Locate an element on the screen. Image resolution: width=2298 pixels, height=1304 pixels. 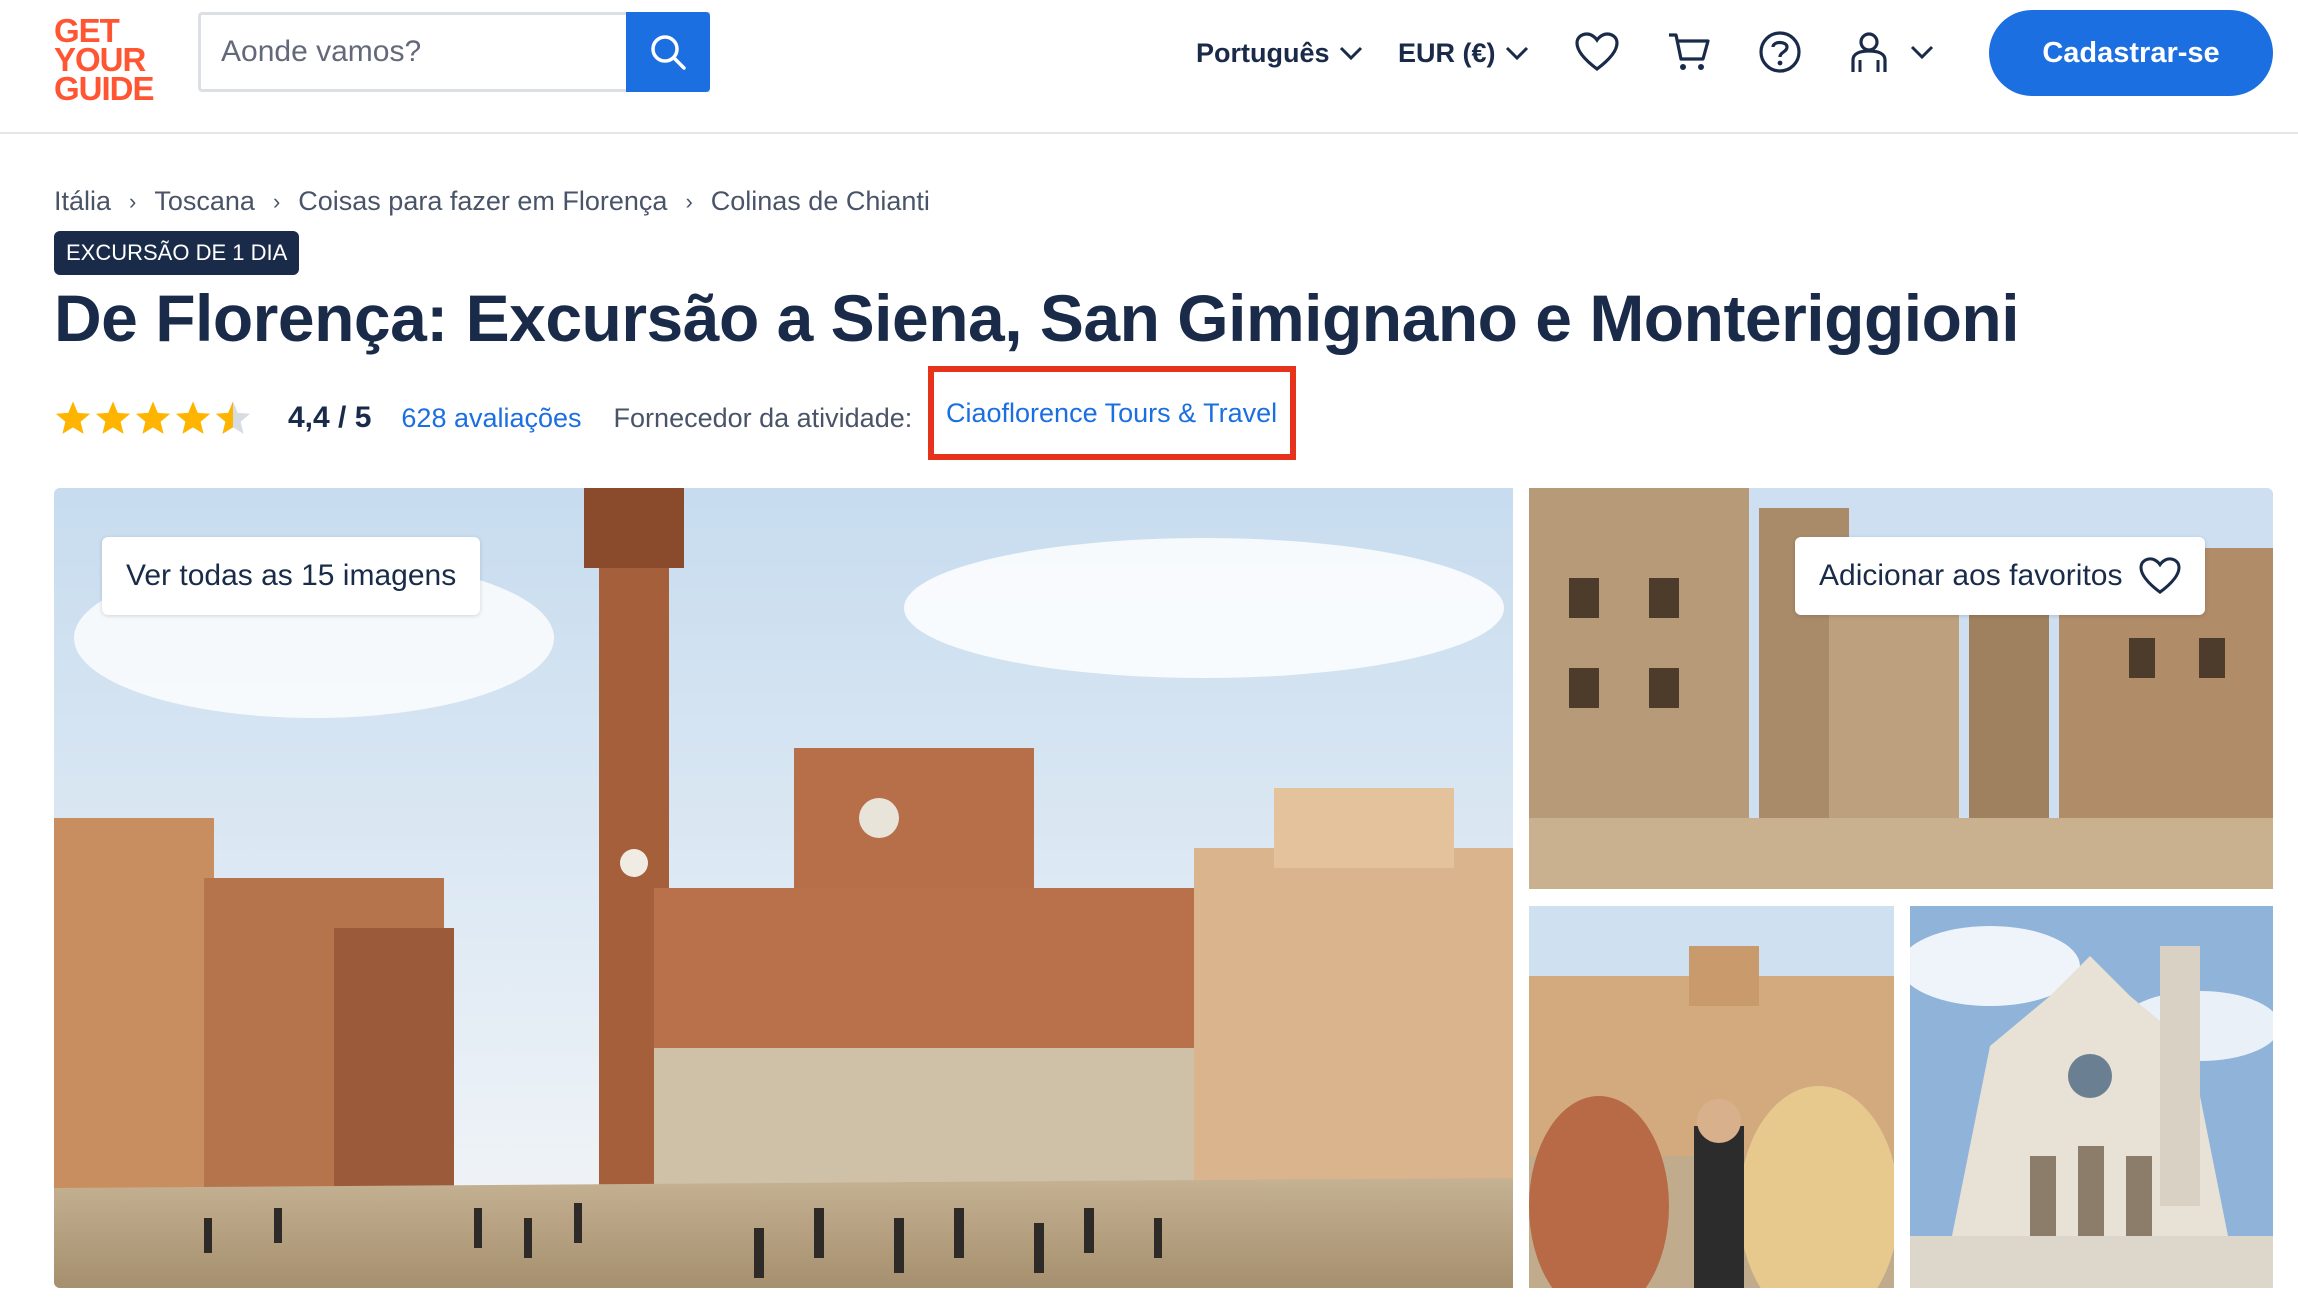
breadcrumb-item-chianti: Colinas de Chianti is located at coordinates (820, 201).